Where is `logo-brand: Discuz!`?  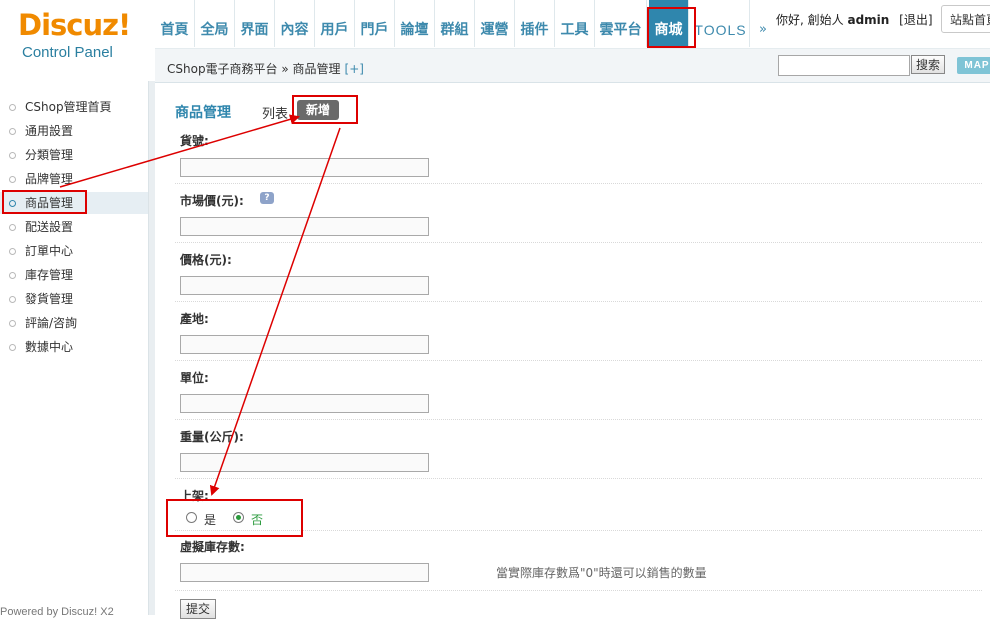 logo-brand: Discuz! is located at coordinates (74, 25).